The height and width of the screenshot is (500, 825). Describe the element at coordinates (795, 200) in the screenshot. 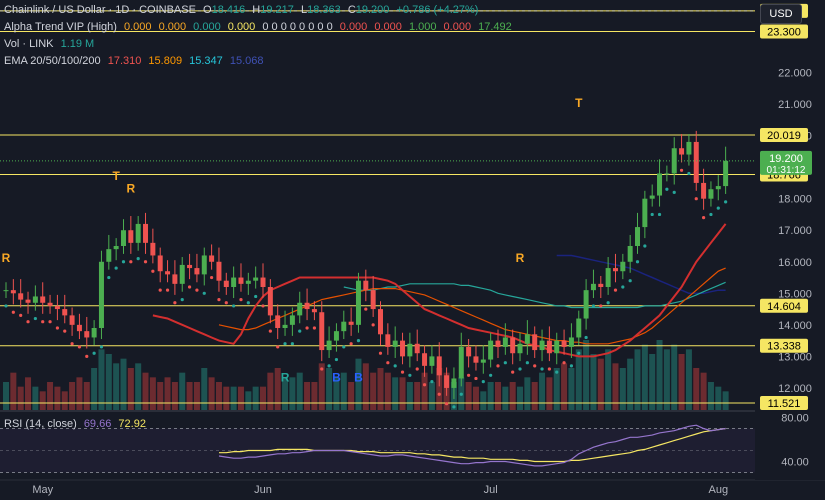

I see `price-tick: 18.000` at that location.